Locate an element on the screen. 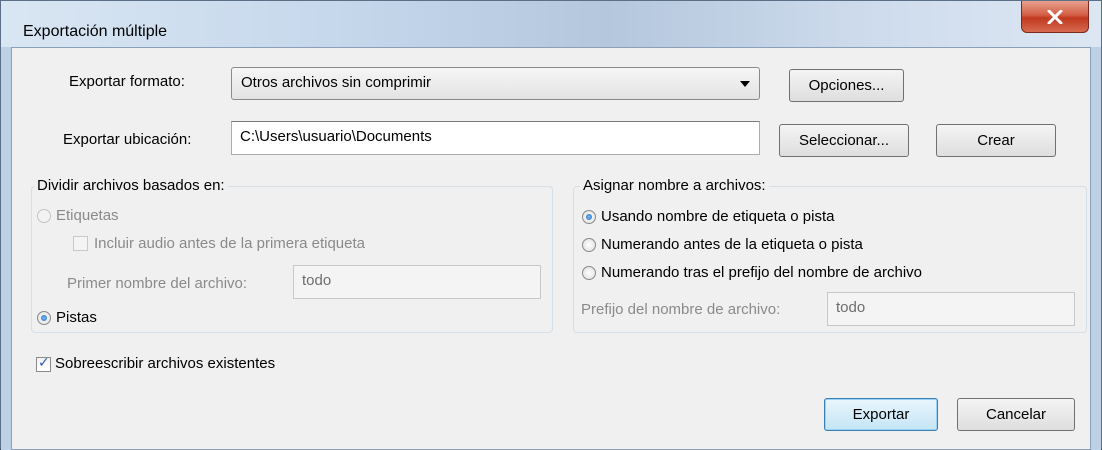 The height and width of the screenshot is (450, 1102). dropdown-arrow-icon is located at coordinates (745, 84).